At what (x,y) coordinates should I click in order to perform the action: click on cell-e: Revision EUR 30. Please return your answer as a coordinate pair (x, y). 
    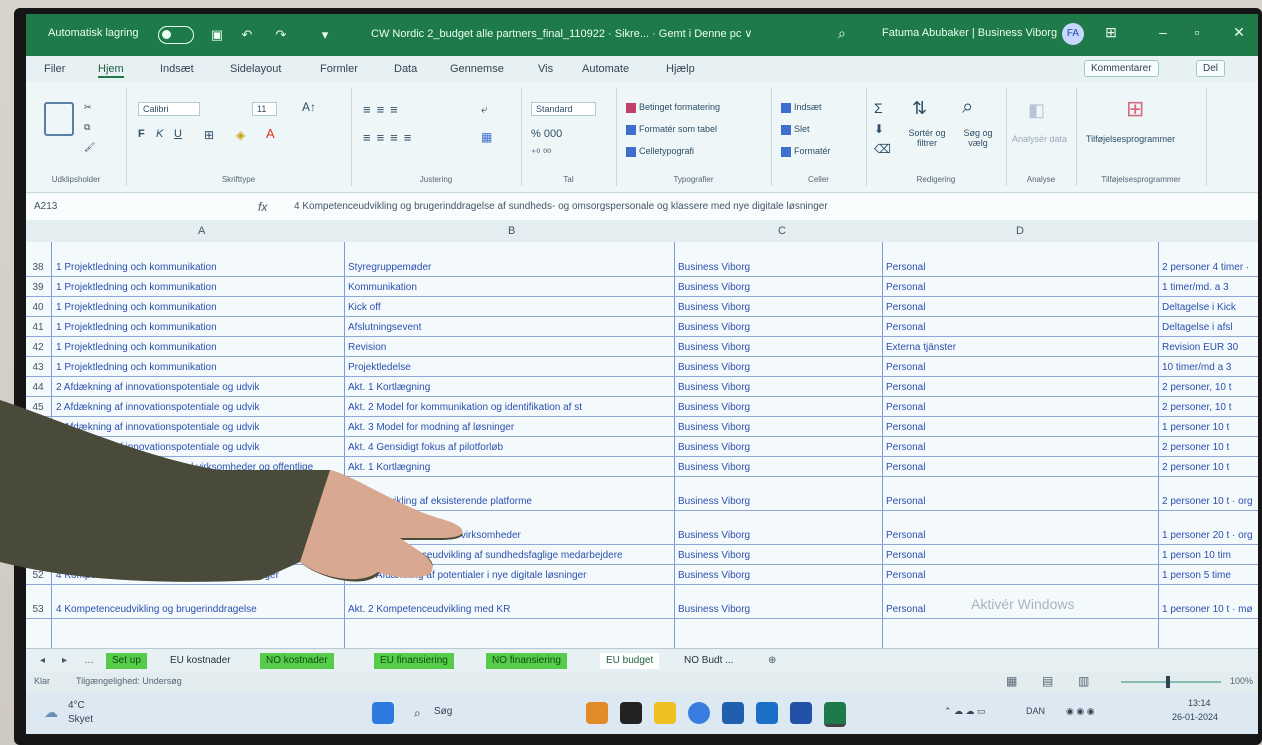
    Looking at the image, I should click on (1207, 347).